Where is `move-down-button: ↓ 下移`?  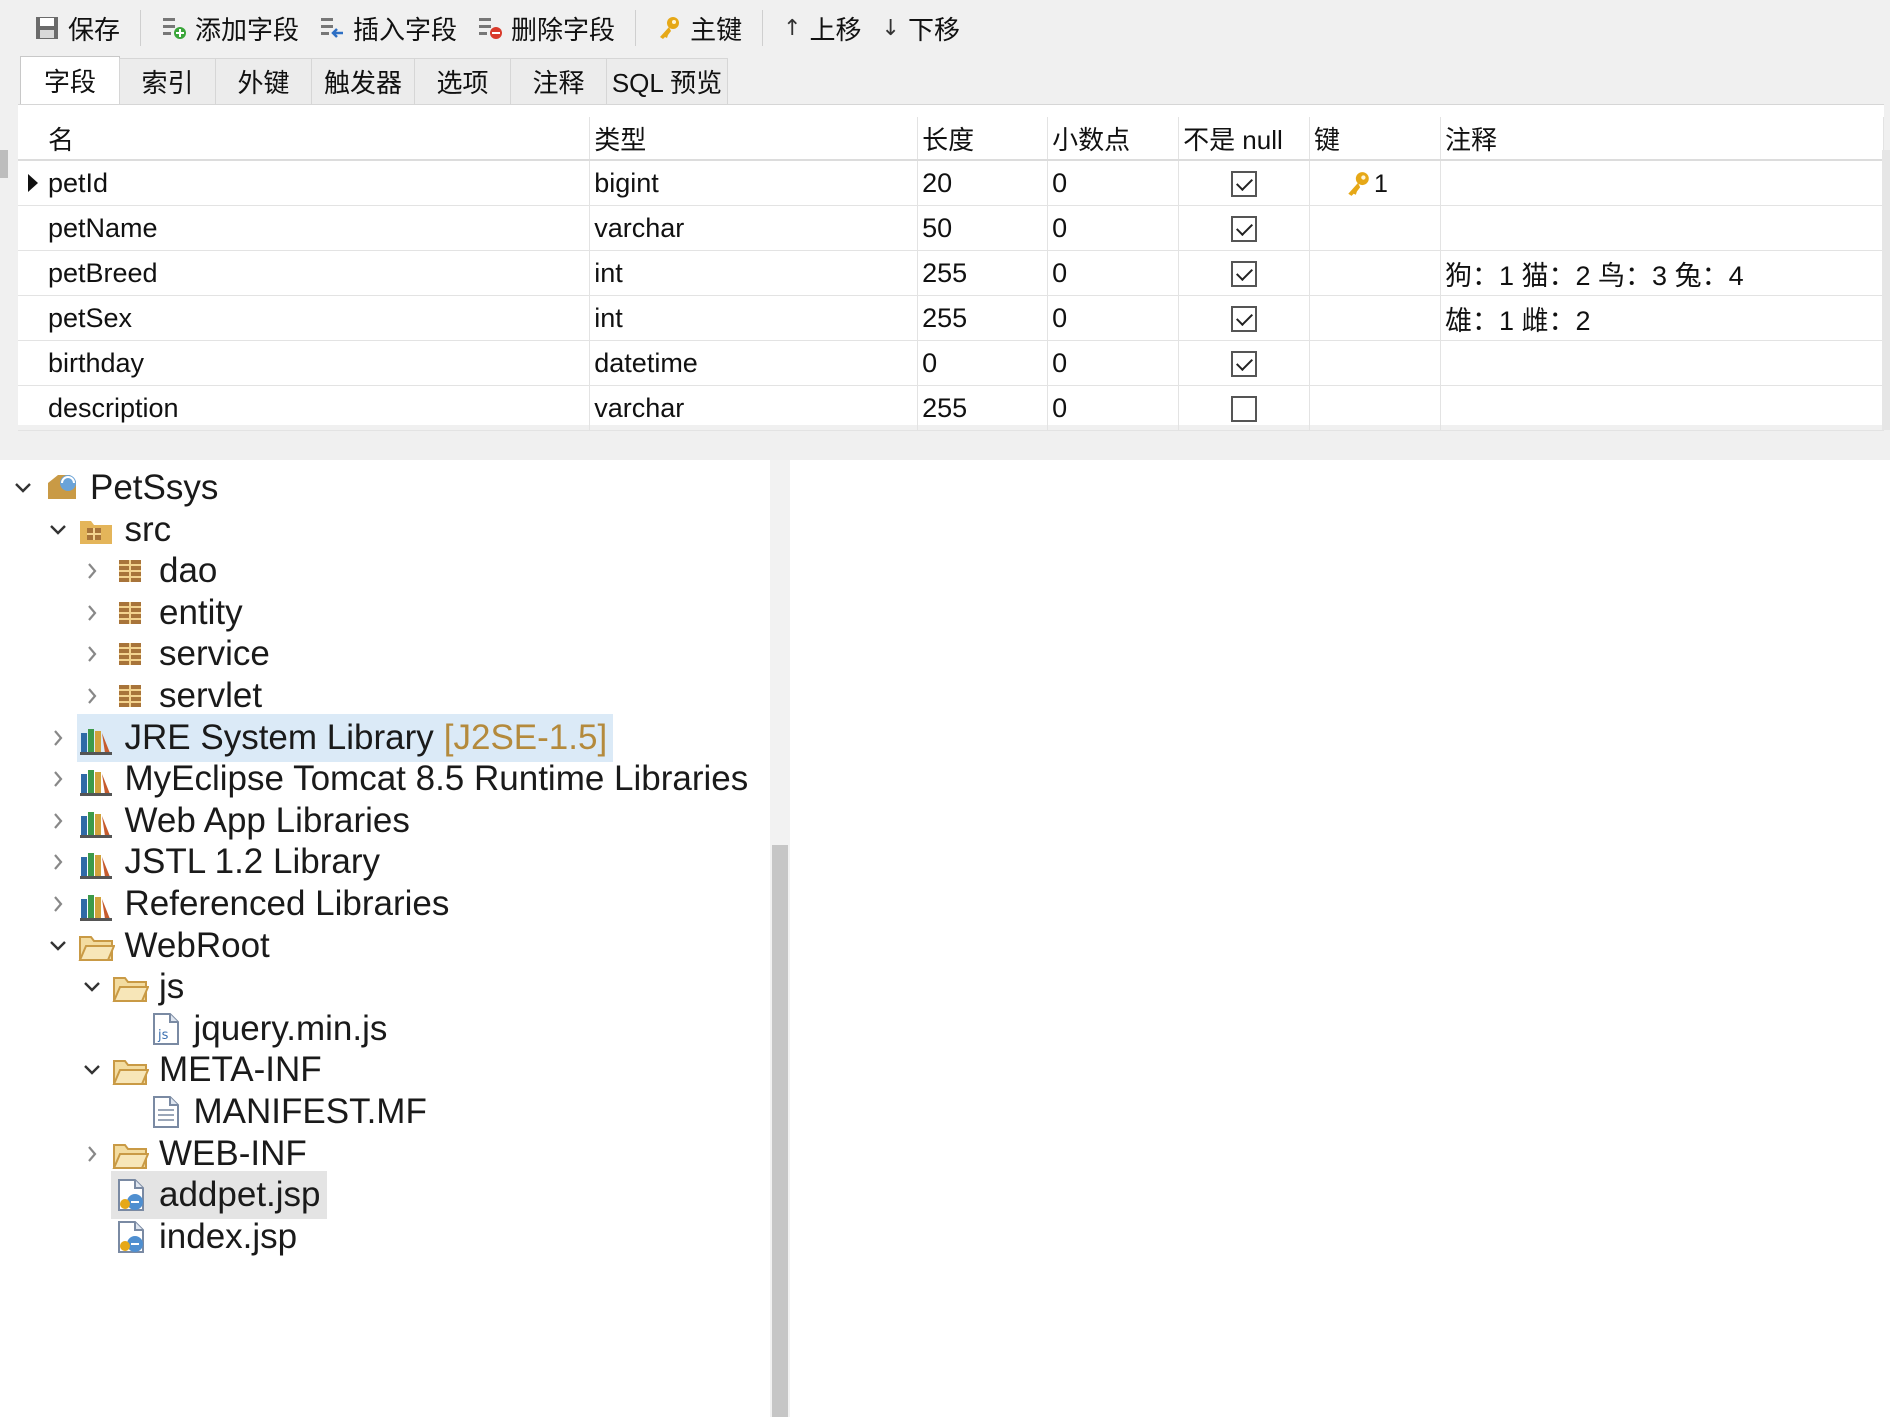
move-down-button: ↓ 下移 is located at coordinates (921, 28).